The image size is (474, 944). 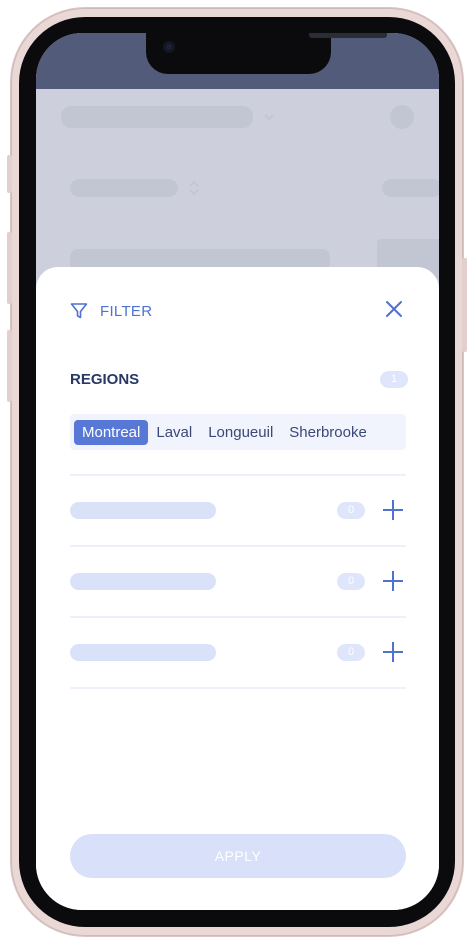 What do you see at coordinates (9, 366) in the screenshot?
I see `phone-volume-down-button` at bounding box center [9, 366].